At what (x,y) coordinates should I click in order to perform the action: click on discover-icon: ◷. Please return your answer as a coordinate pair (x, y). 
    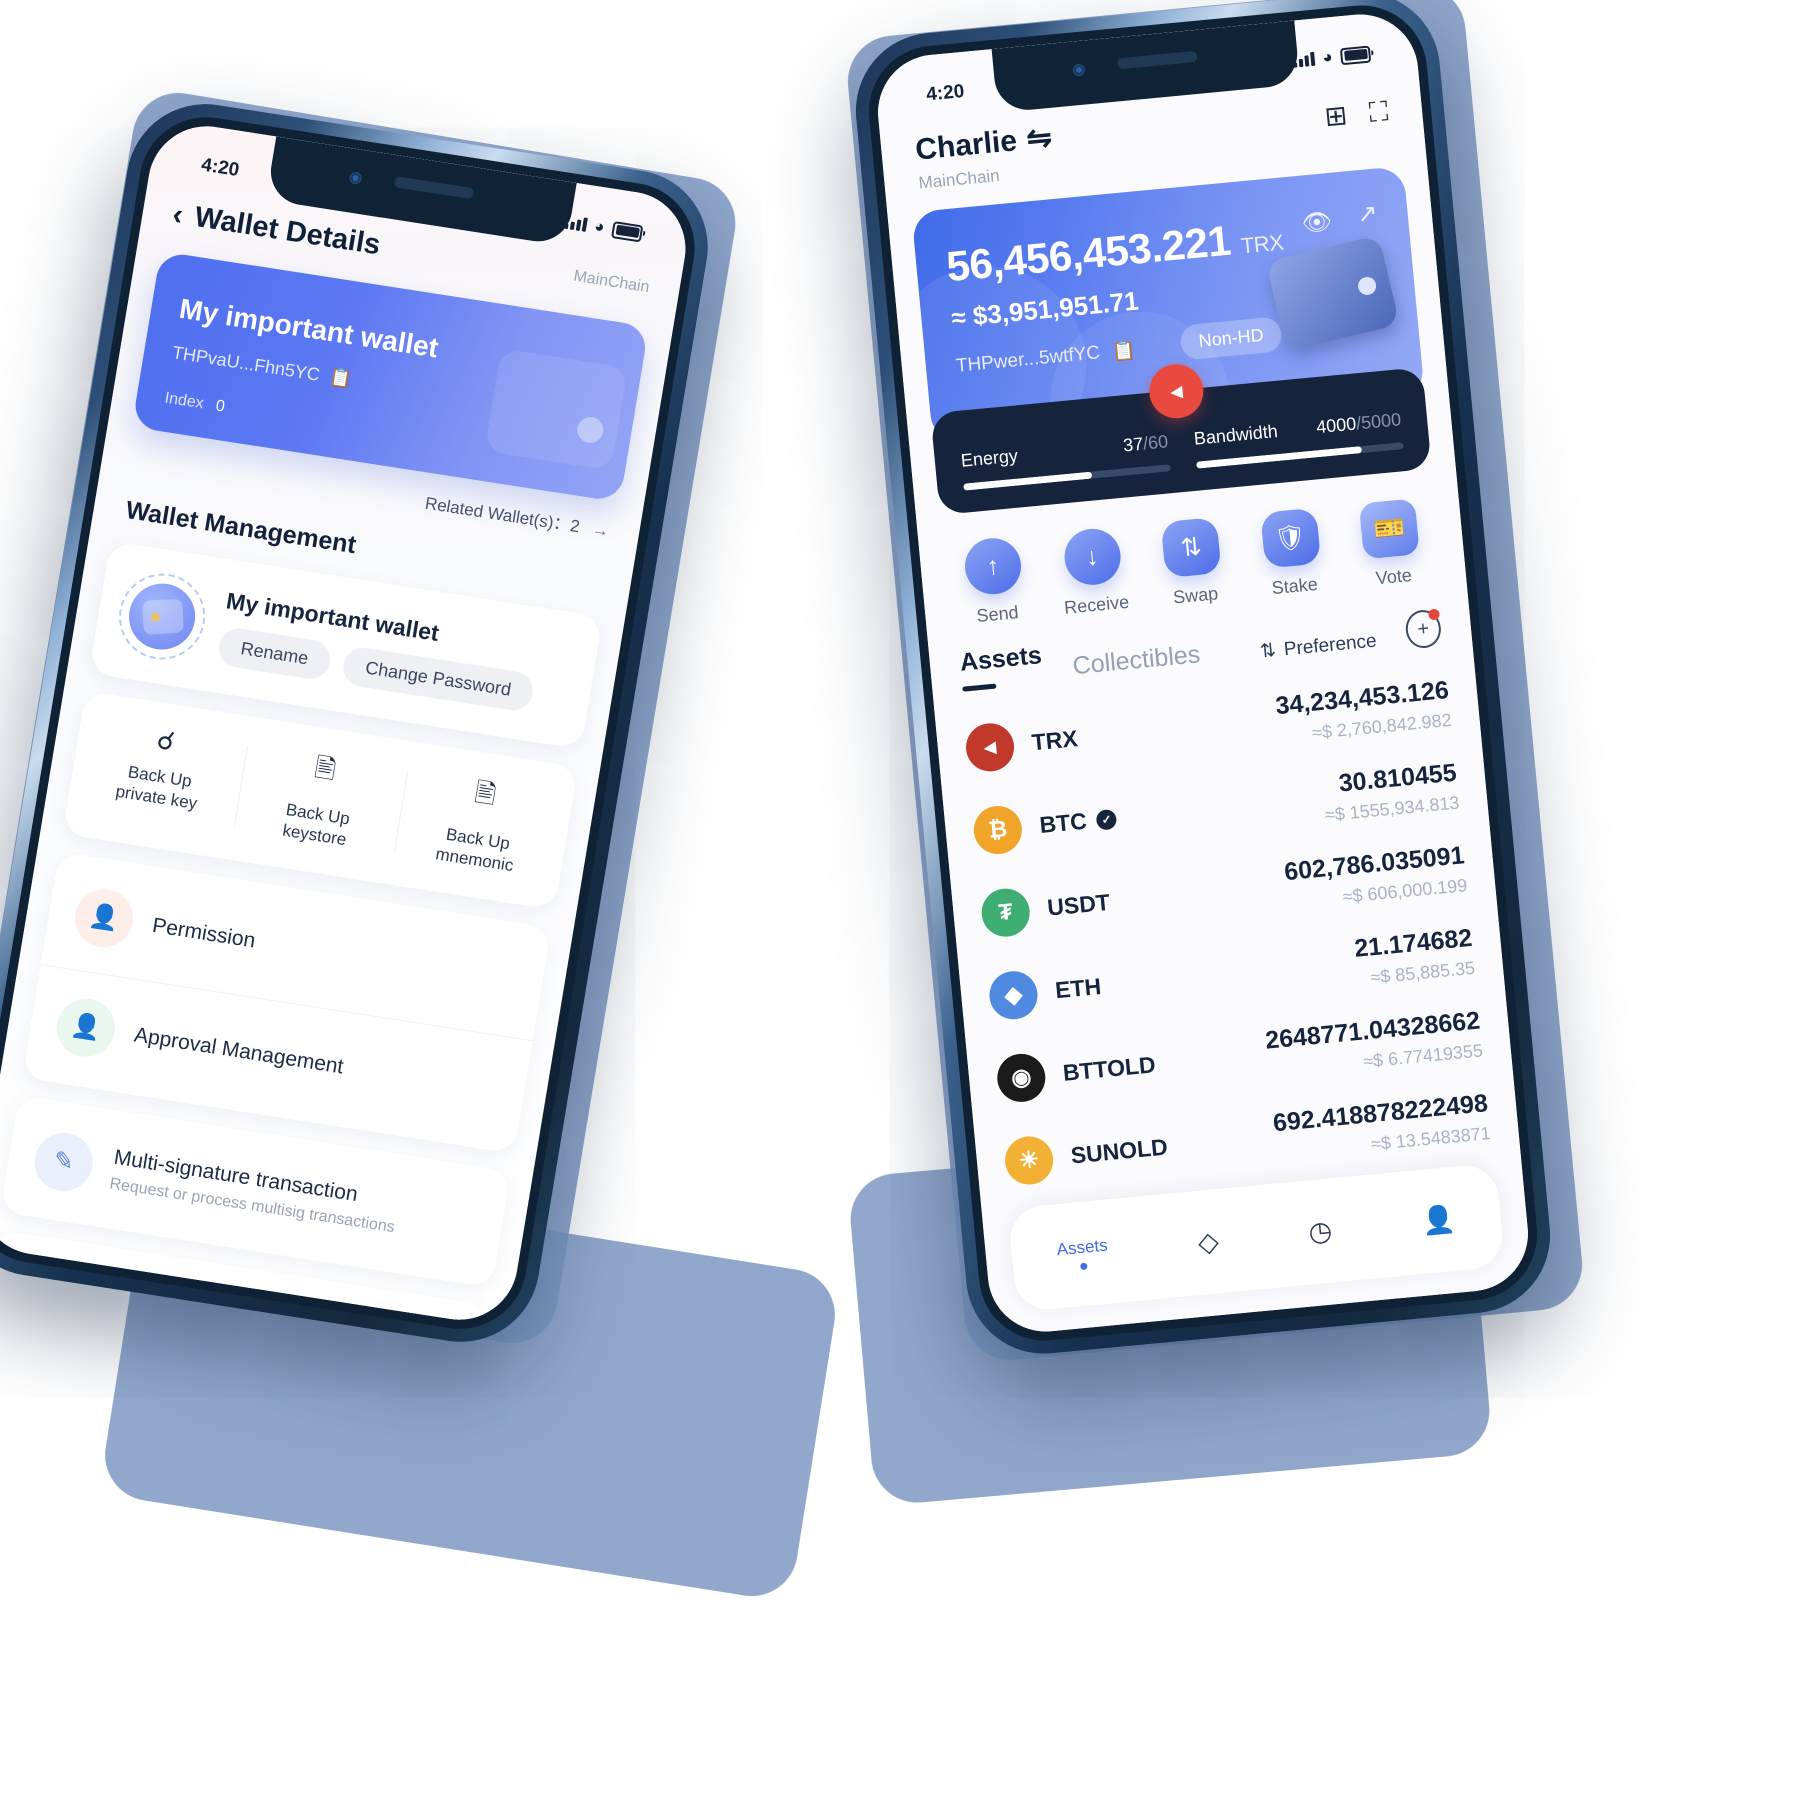
    Looking at the image, I should click on (1320, 1230).